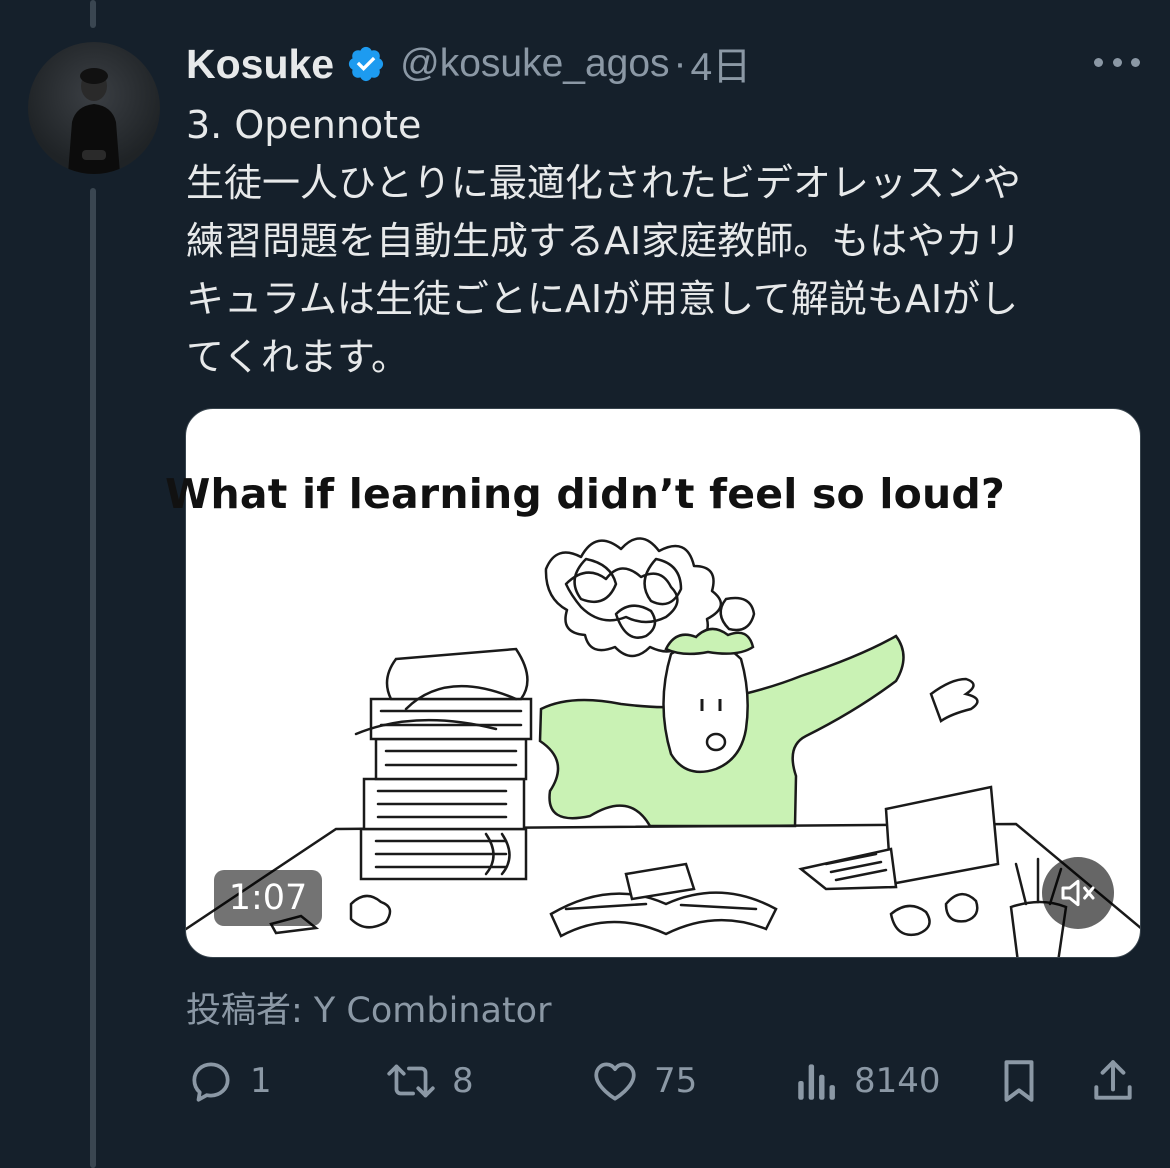 This screenshot has width=1170, height=1168. What do you see at coordinates (93, 678) in the screenshot?
I see `thread-line` at bounding box center [93, 678].